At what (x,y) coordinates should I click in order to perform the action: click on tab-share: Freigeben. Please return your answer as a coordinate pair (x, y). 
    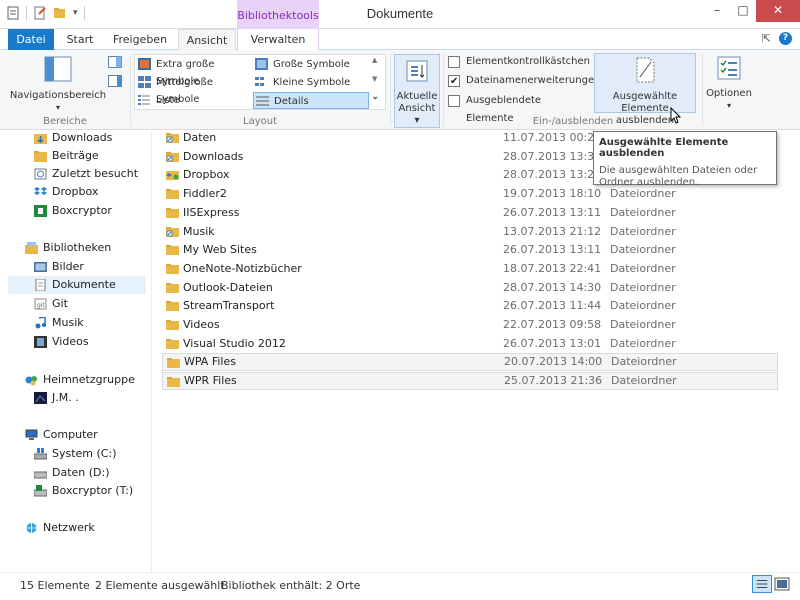
    Looking at the image, I should click on (140, 39).